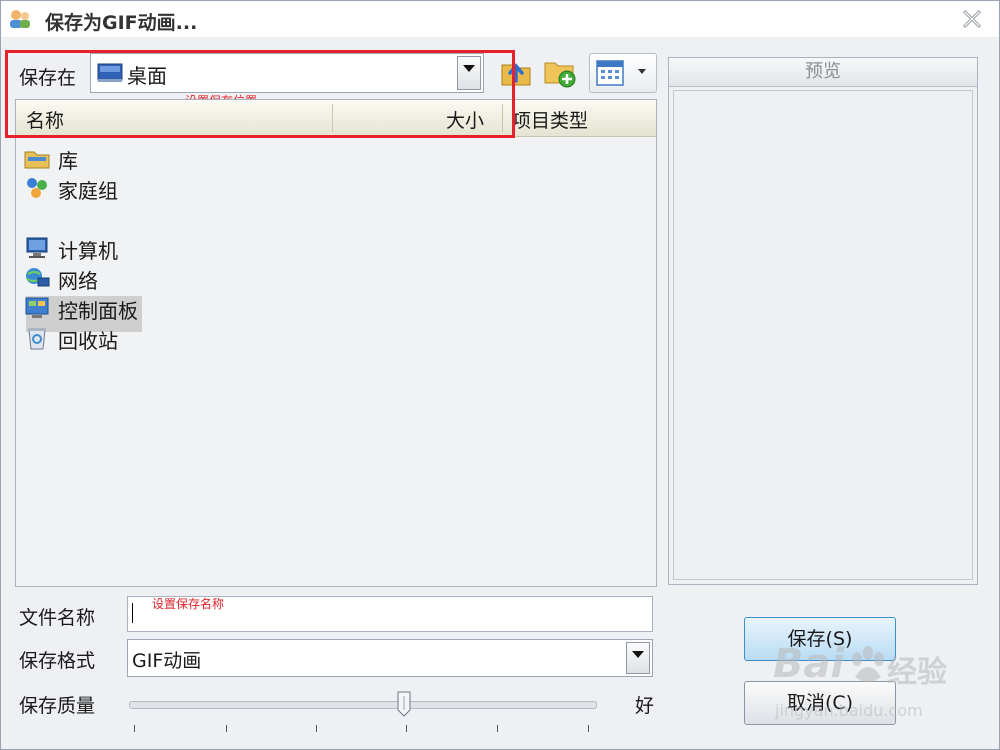  Describe the element at coordinates (57, 618) in the screenshot. I see `filename-label: 文件名称` at that location.